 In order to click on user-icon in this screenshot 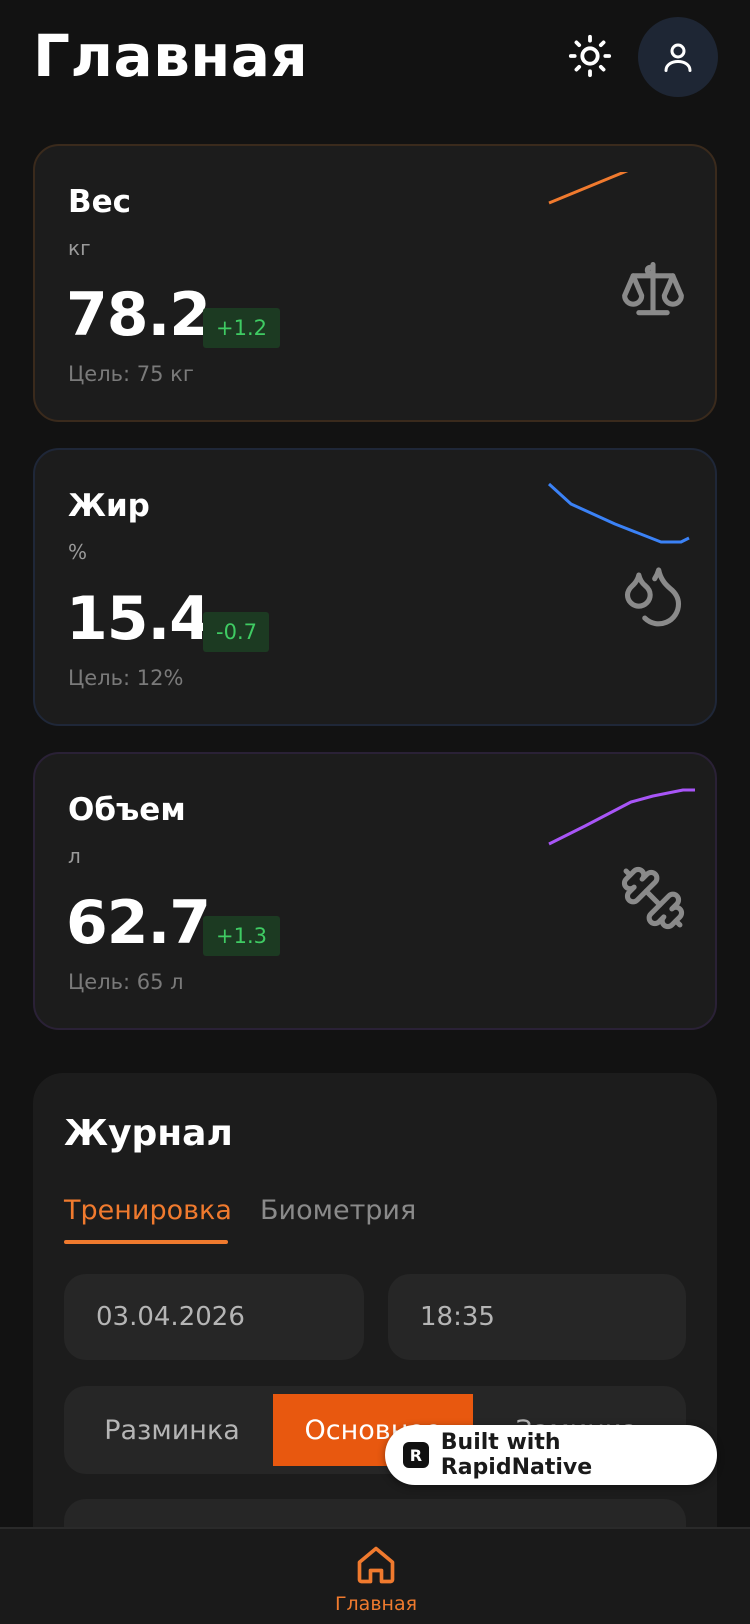, I will do `click(678, 57)`.